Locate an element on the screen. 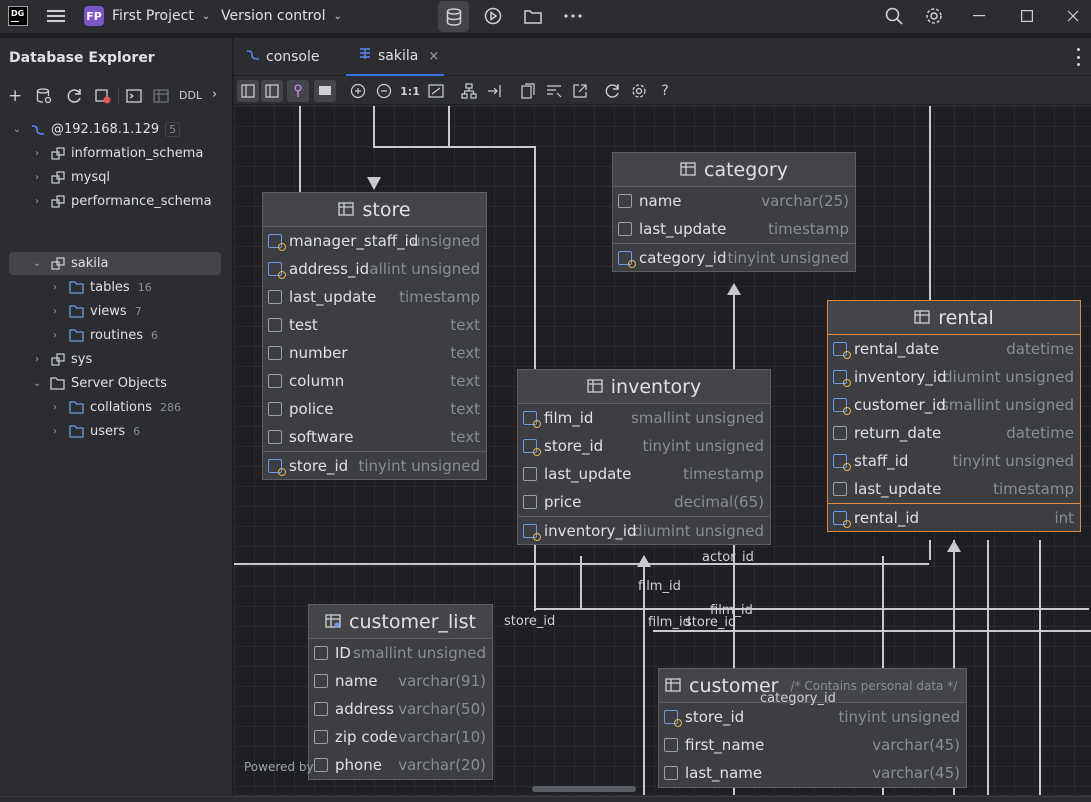 The image size is (1091, 802). add-icon: + is located at coordinates (15, 96).